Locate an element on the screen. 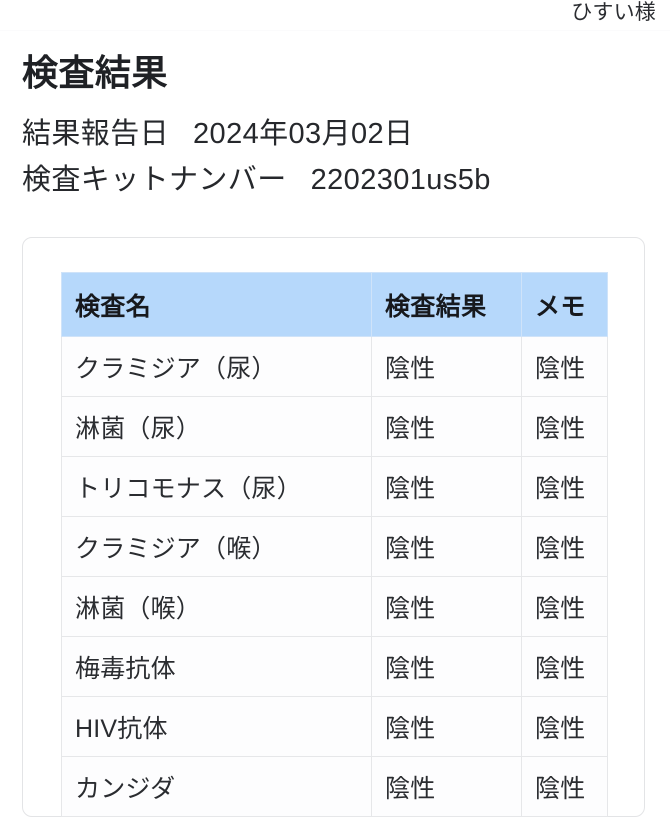 The height and width of the screenshot is (817, 670). table-row: トリコモナス（尿） 陰性 陰性 is located at coordinates (334, 486).